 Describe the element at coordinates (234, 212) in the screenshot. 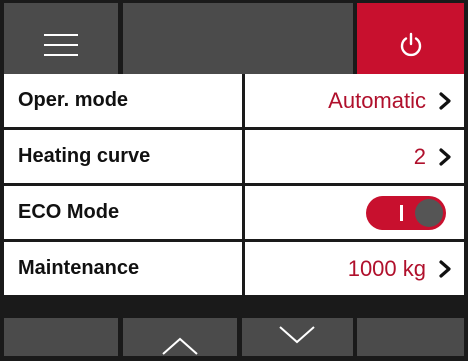

I see `setting-row-eco-mode: ECO Mode` at that location.